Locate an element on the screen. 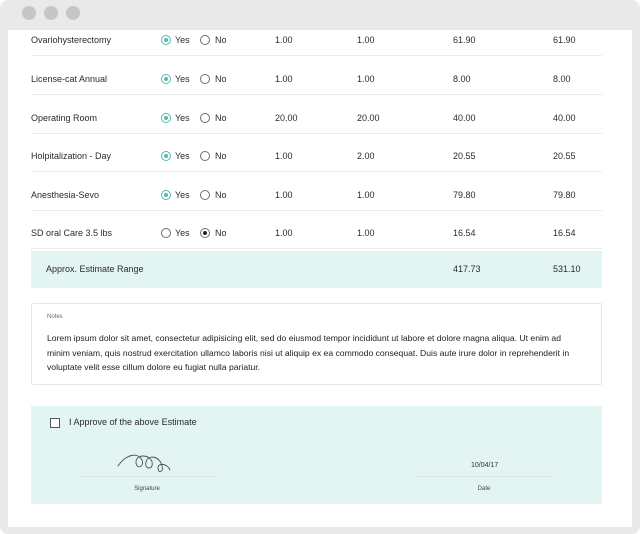 This screenshot has width=640, height=534. qty-high: 20.00 is located at coordinates (368, 118).